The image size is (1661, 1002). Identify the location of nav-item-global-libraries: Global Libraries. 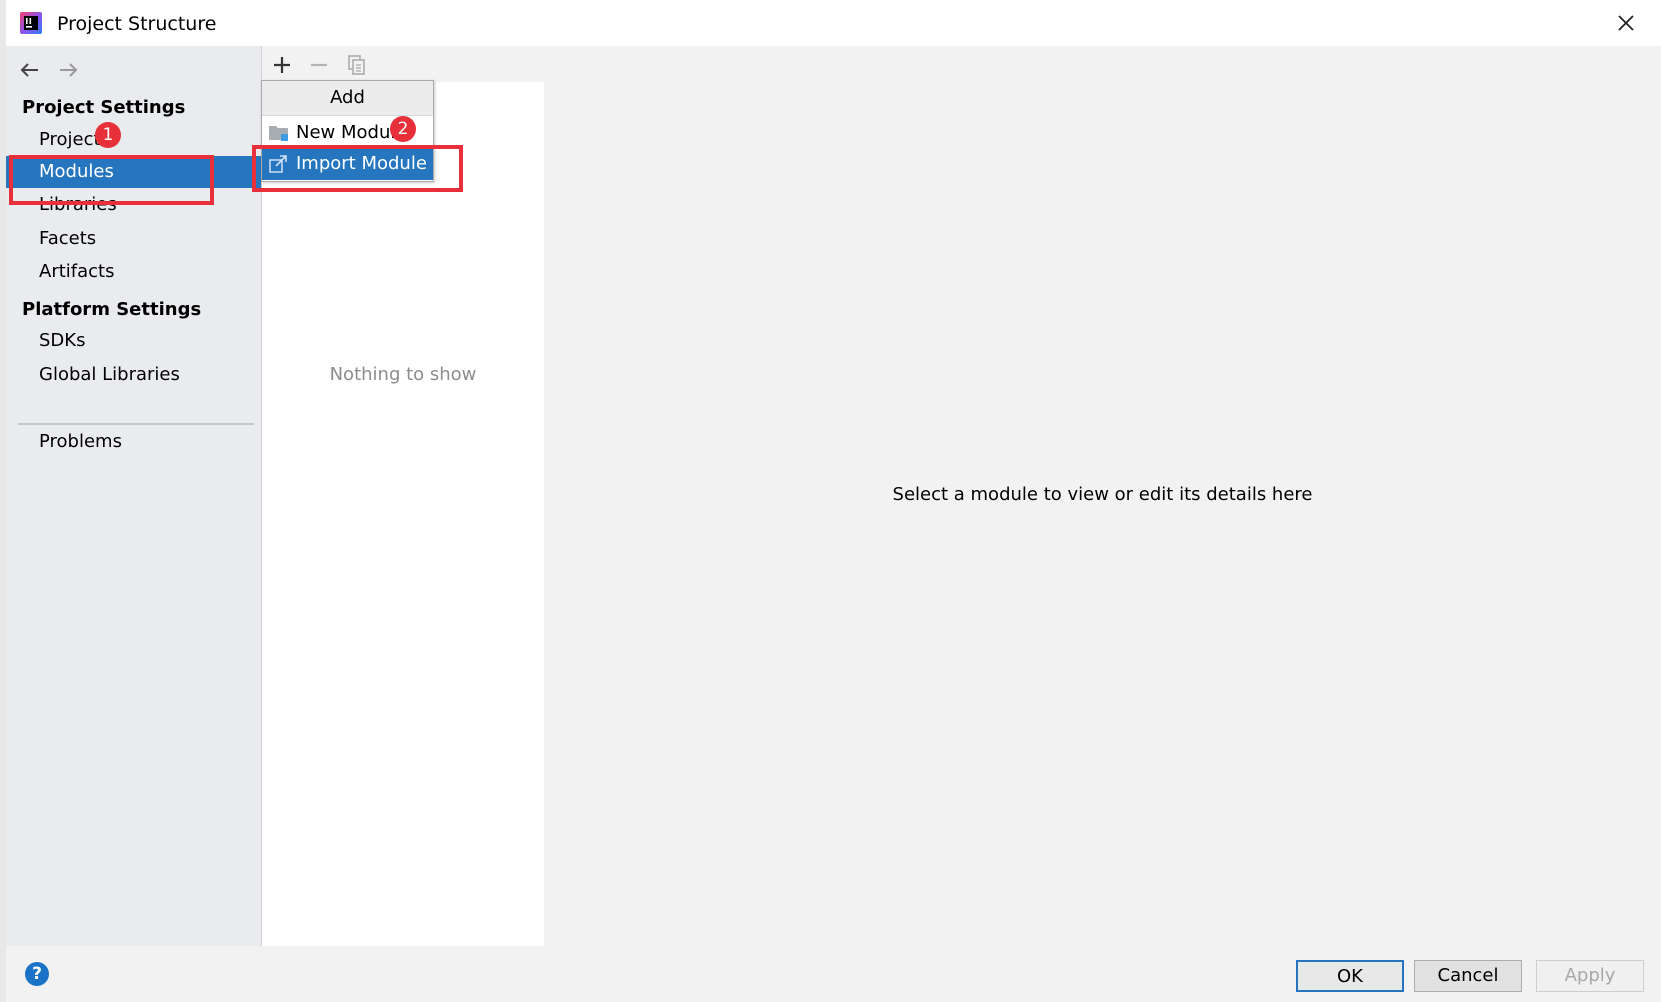
(133, 375).